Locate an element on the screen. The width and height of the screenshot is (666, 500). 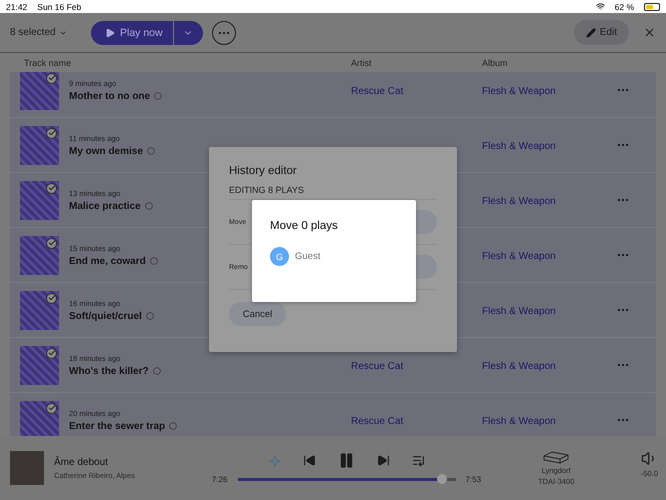
track-title: My own demise is located at coordinates (106, 151).